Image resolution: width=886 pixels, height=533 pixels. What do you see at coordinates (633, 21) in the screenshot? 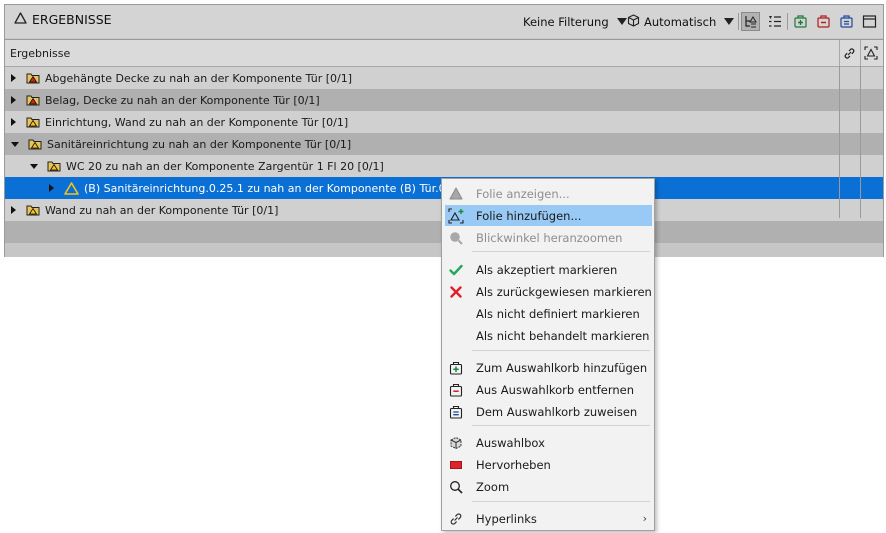
I see `cube-icon` at bounding box center [633, 21].